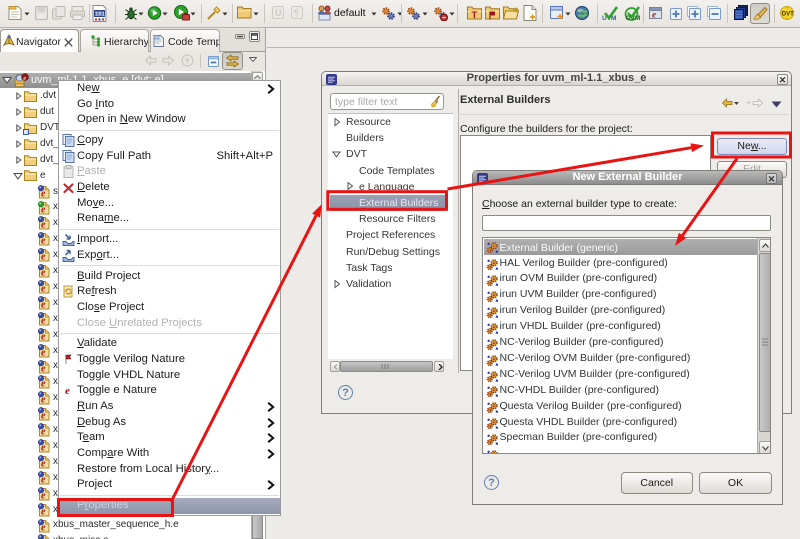 The width and height of the screenshot is (800, 539). Describe the element at coordinates (278, 13) in the screenshot. I see `svg-text: U` at that location.